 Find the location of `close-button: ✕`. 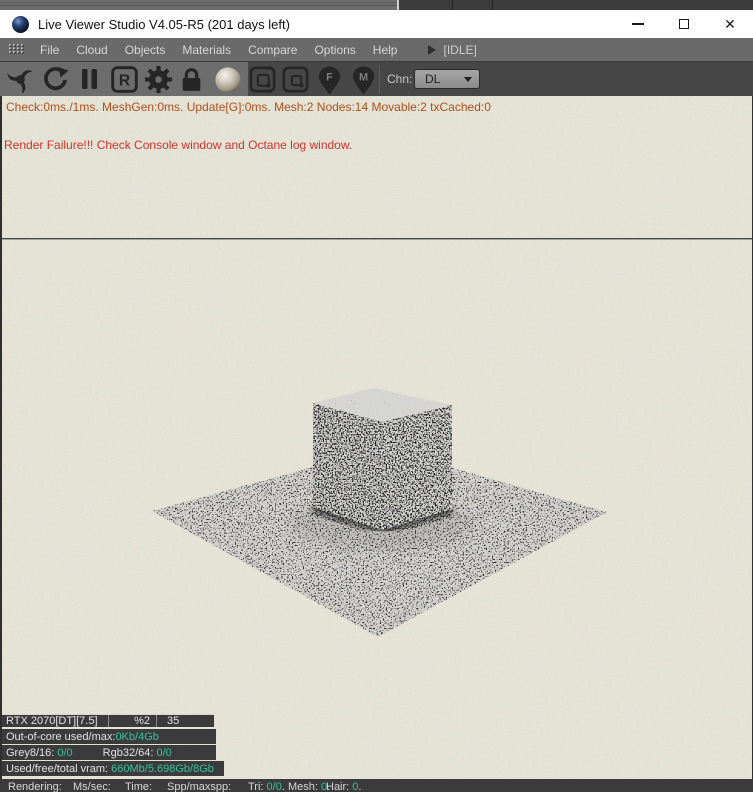

close-button: ✕ is located at coordinates (730, 24).